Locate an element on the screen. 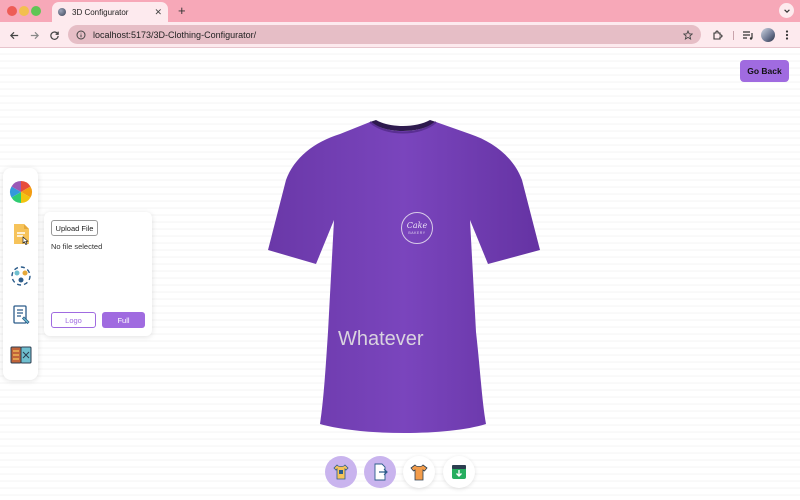 This screenshot has width=800, height=500. extensions-button is located at coordinates (718, 35).